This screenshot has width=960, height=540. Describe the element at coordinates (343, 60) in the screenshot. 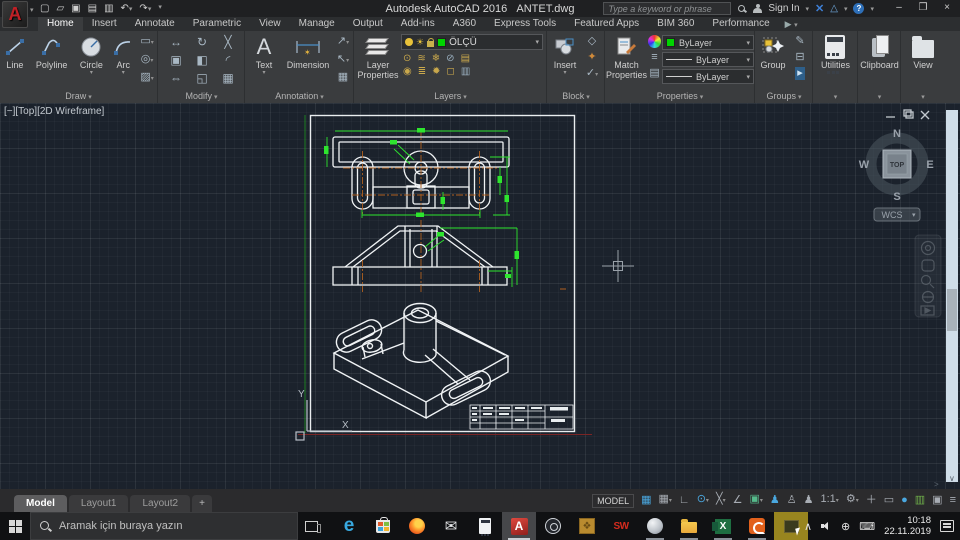

I see `multileader-tool-icon: ↖▾` at that location.